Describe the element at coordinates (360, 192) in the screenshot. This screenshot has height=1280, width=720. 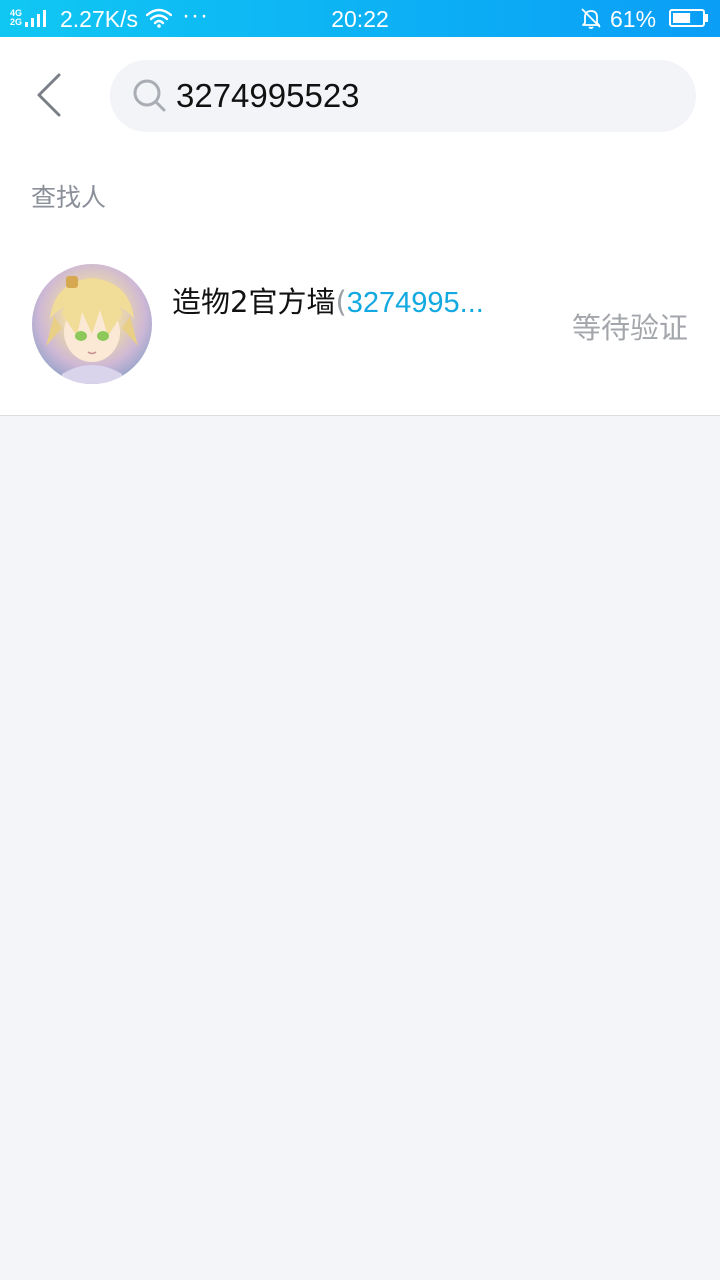
I see `section-header: 查找人` at that location.